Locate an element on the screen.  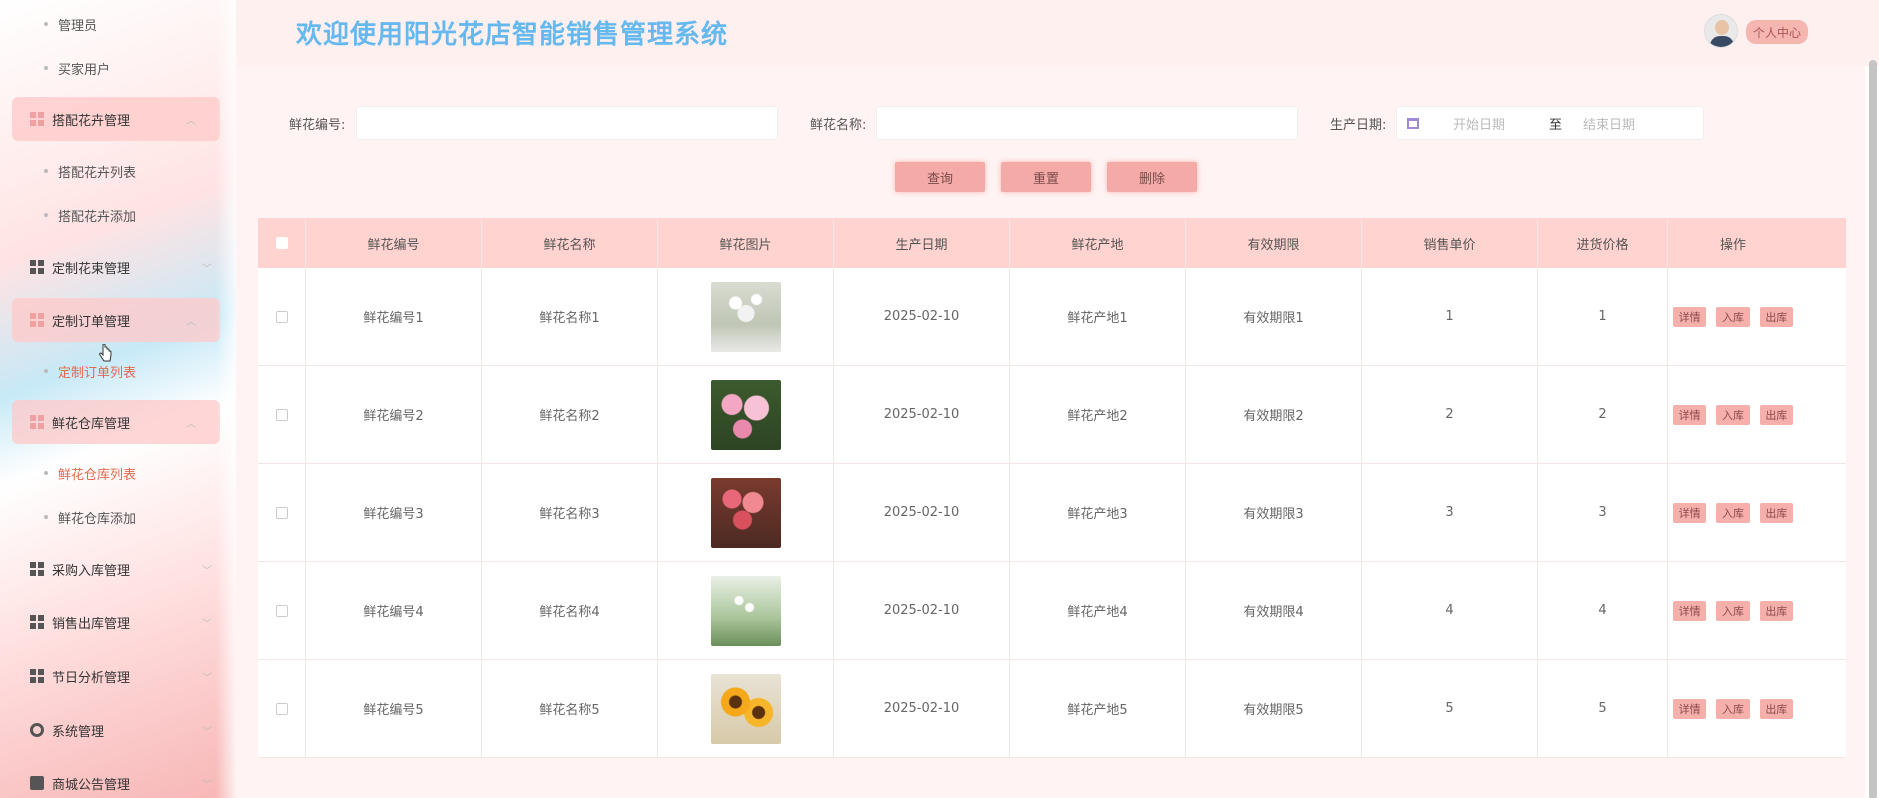
row-select-cell is located at coordinates (282, 610).